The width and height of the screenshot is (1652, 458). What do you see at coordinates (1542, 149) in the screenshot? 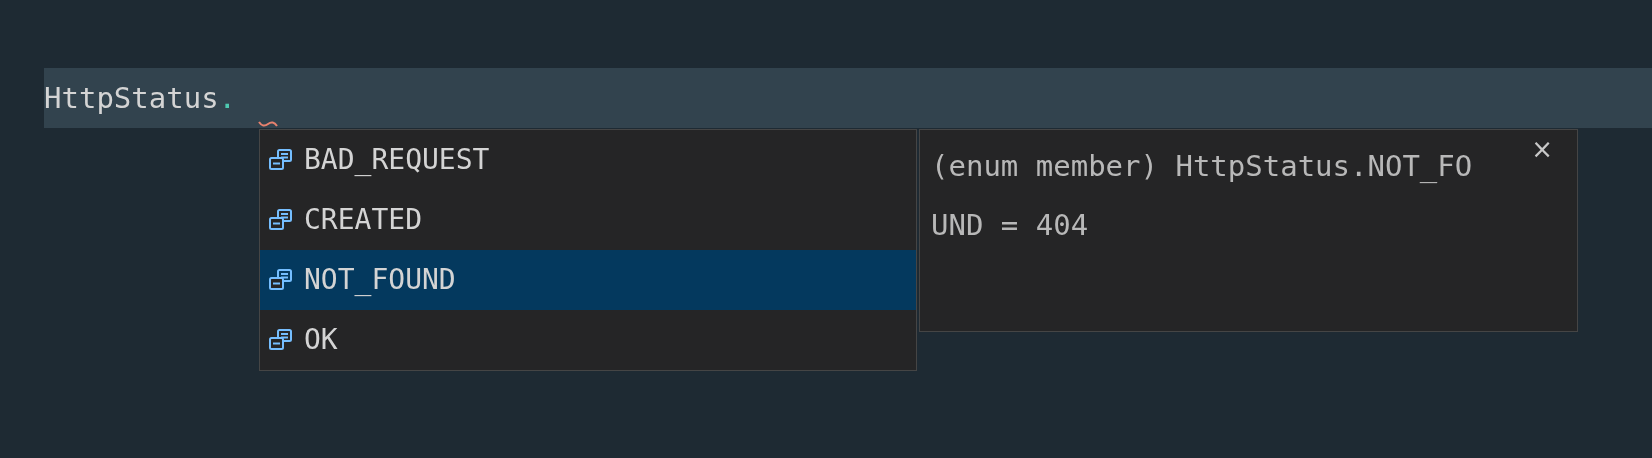
I see `close-button: ×` at bounding box center [1542, 149].